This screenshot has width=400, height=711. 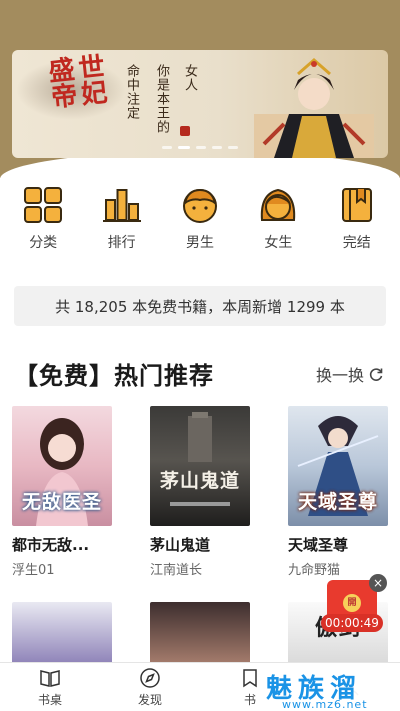 I want to click on red-packet-widget: 開 × 00:00:49, so click(x=354, y=604).